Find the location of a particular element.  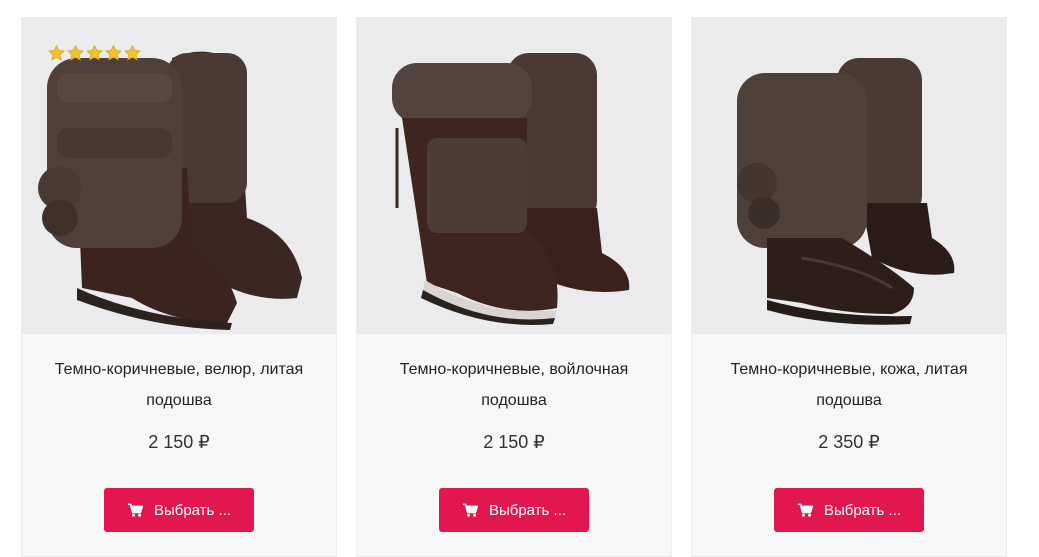

rating-stars is located at coordinates (94, 53).